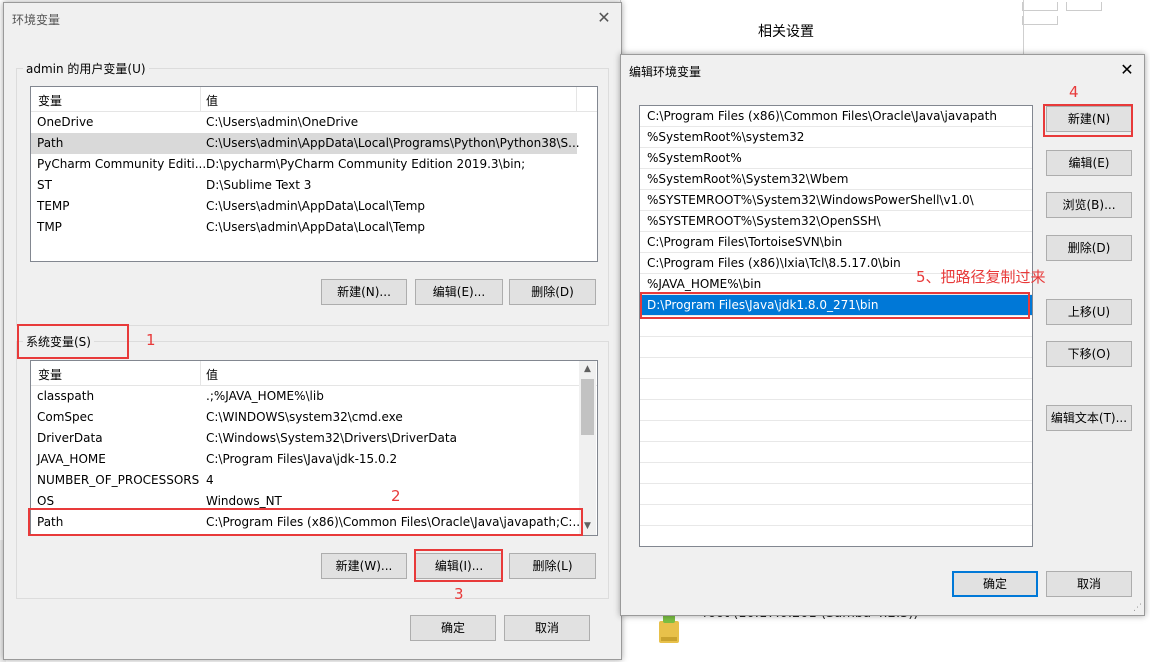  I want to click on table-row: ST D:\Sublime Text 3, so click(314, 185).